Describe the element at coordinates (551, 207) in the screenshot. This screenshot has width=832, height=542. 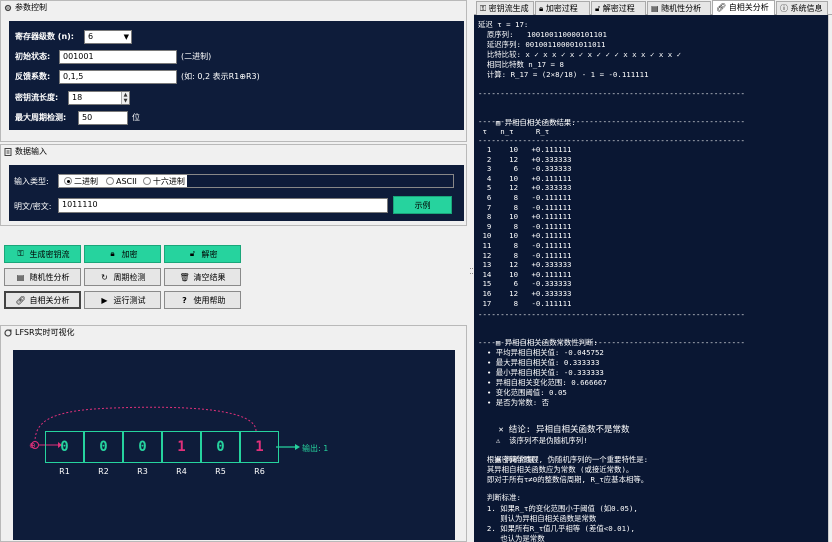
I see `row-r: -0.111111` at that location.